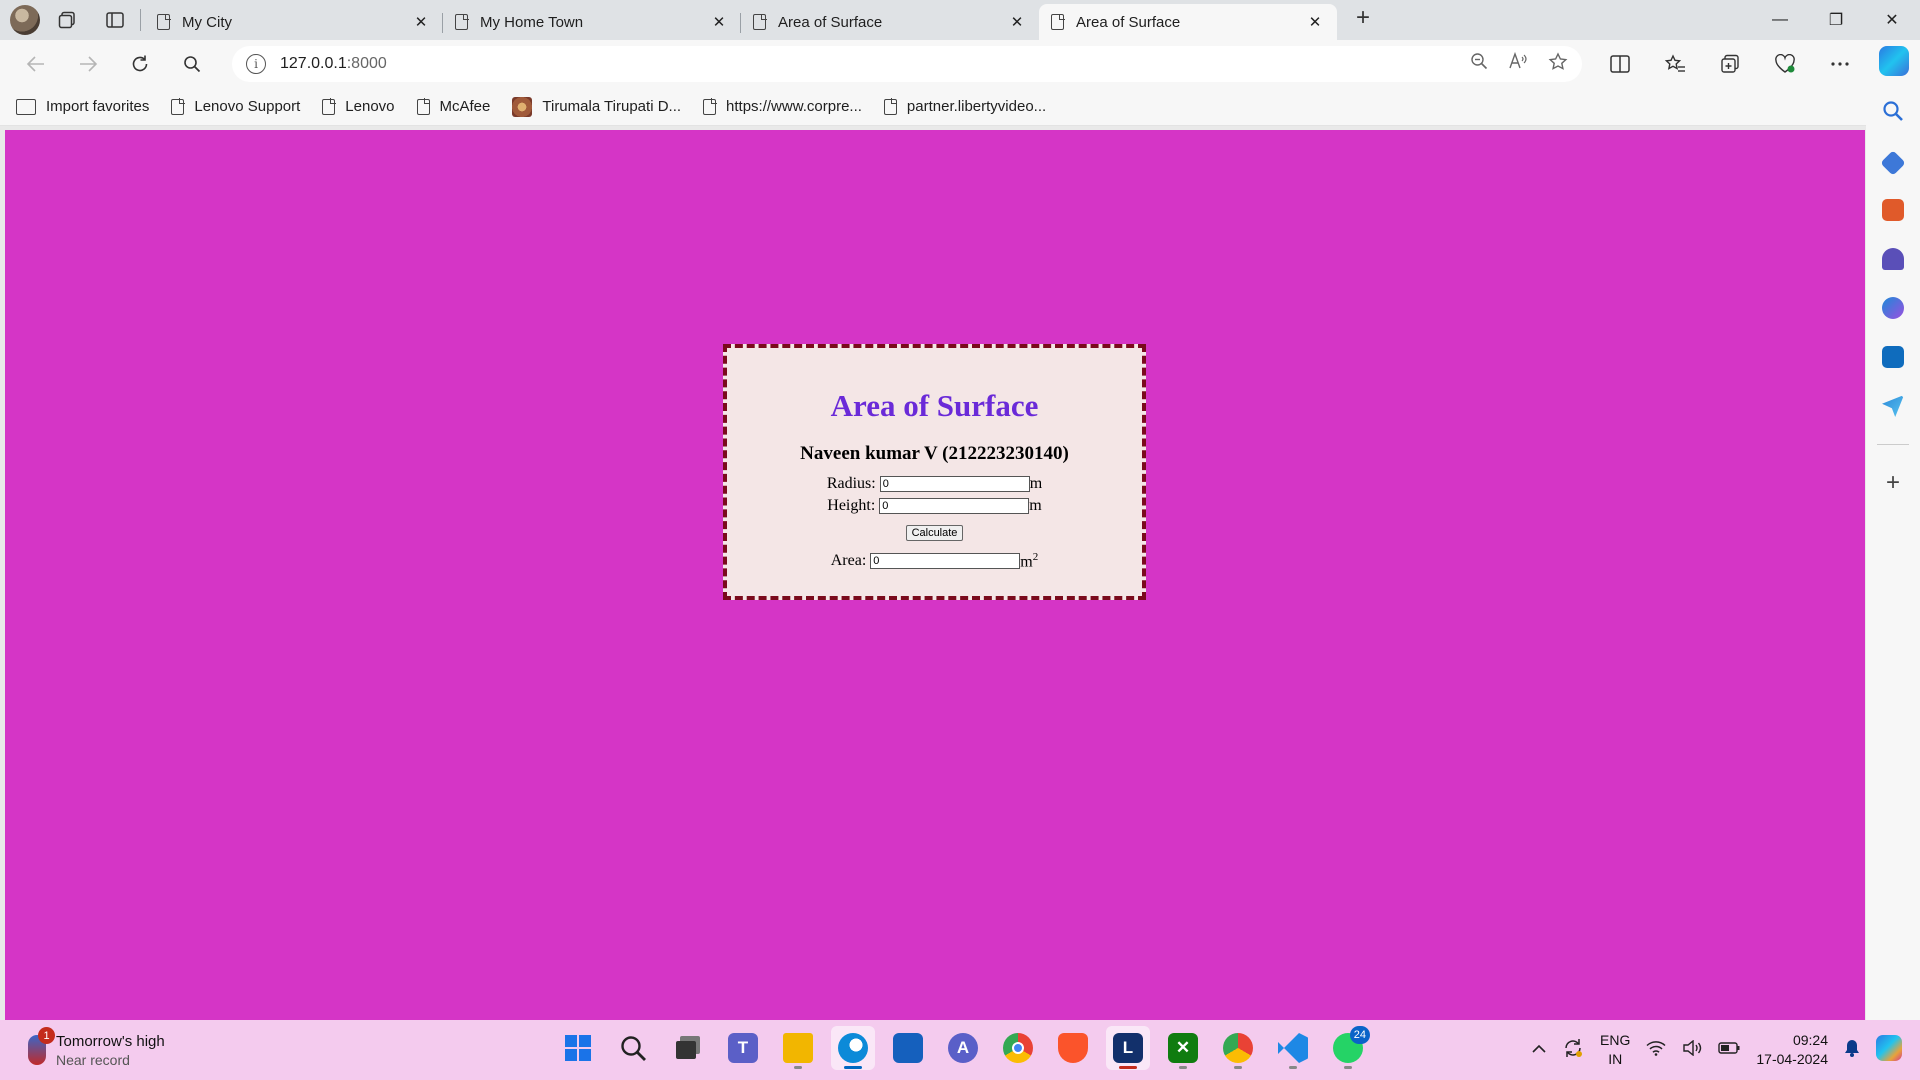  What do you see at coordinates (934, 533) in the screenshot?
I see `calculate-button: Calculate` at bounding box center [934, 533].